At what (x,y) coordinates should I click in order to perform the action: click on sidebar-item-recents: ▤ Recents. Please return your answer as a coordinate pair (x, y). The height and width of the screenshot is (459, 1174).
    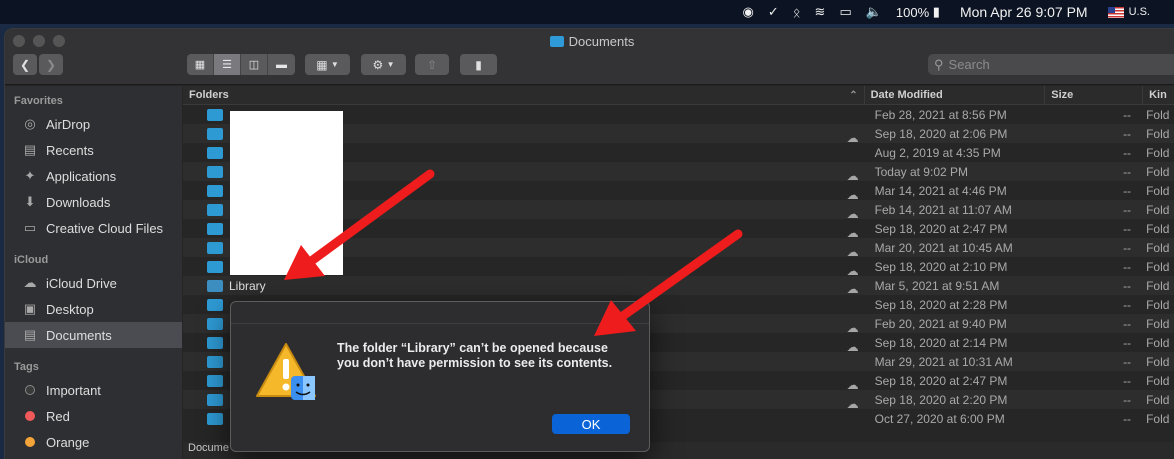
    Looking at the image, I should click on (93, 150).